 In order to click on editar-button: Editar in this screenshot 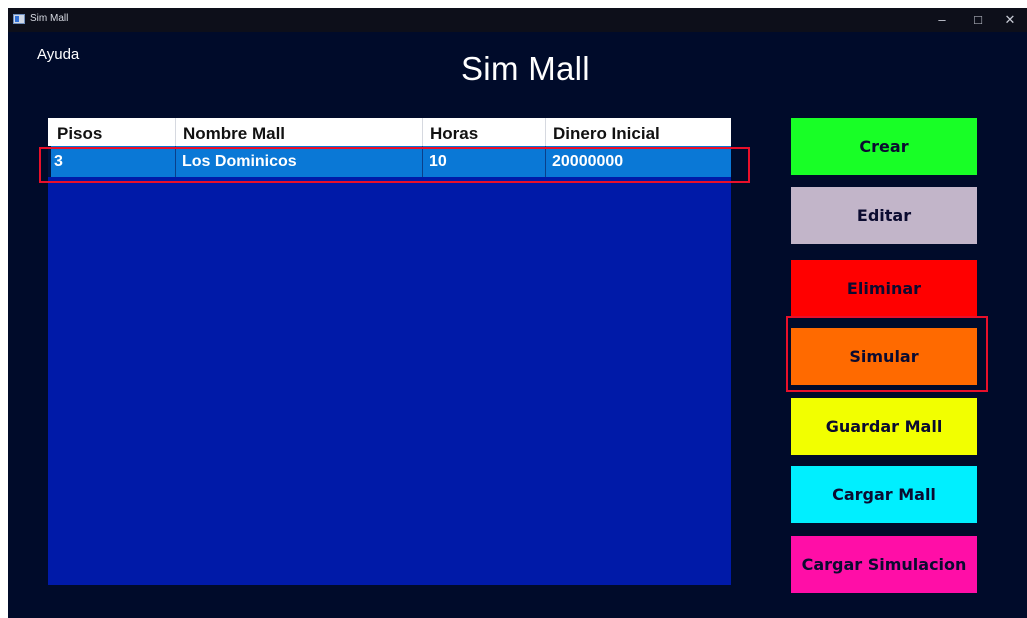, I will do `click(884, 215)`.